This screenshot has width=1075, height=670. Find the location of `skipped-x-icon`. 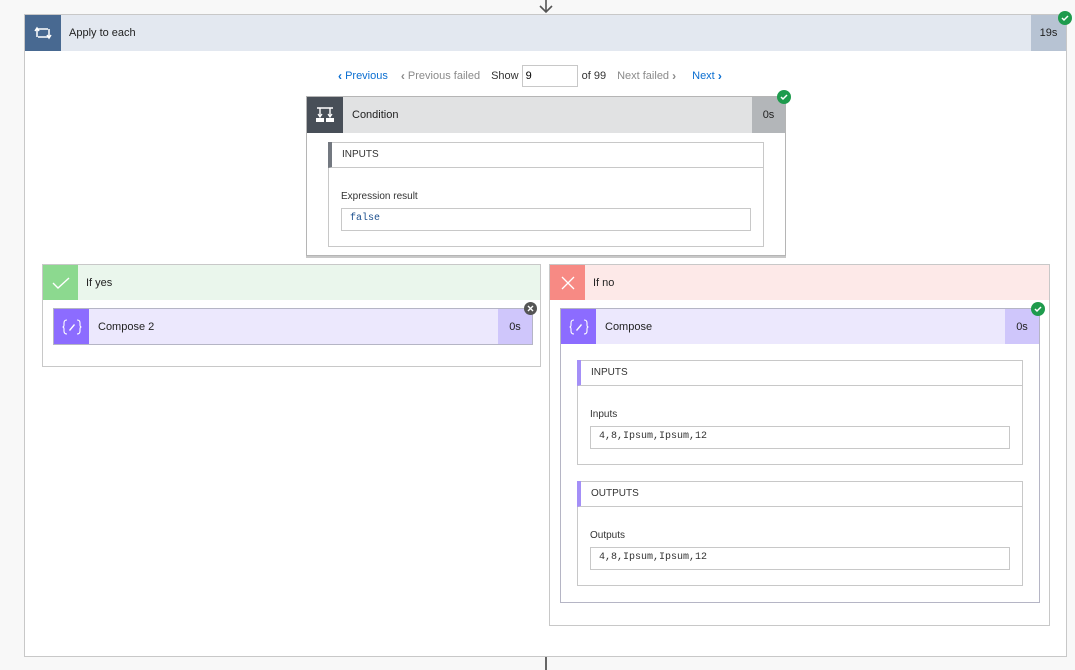

skipped-x-icon is located at coordinates (530, 308).